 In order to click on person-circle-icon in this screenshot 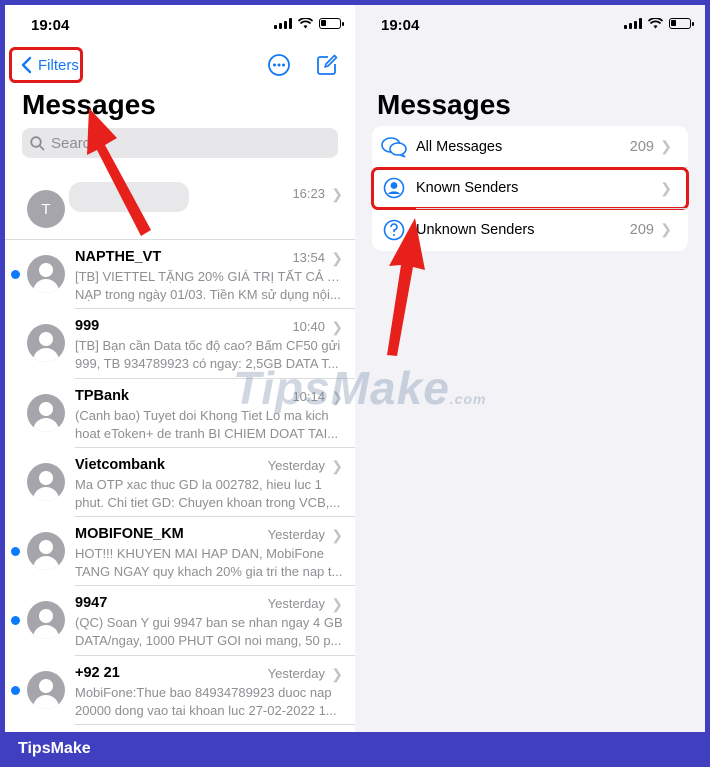, I will do `click(394, 188)`.